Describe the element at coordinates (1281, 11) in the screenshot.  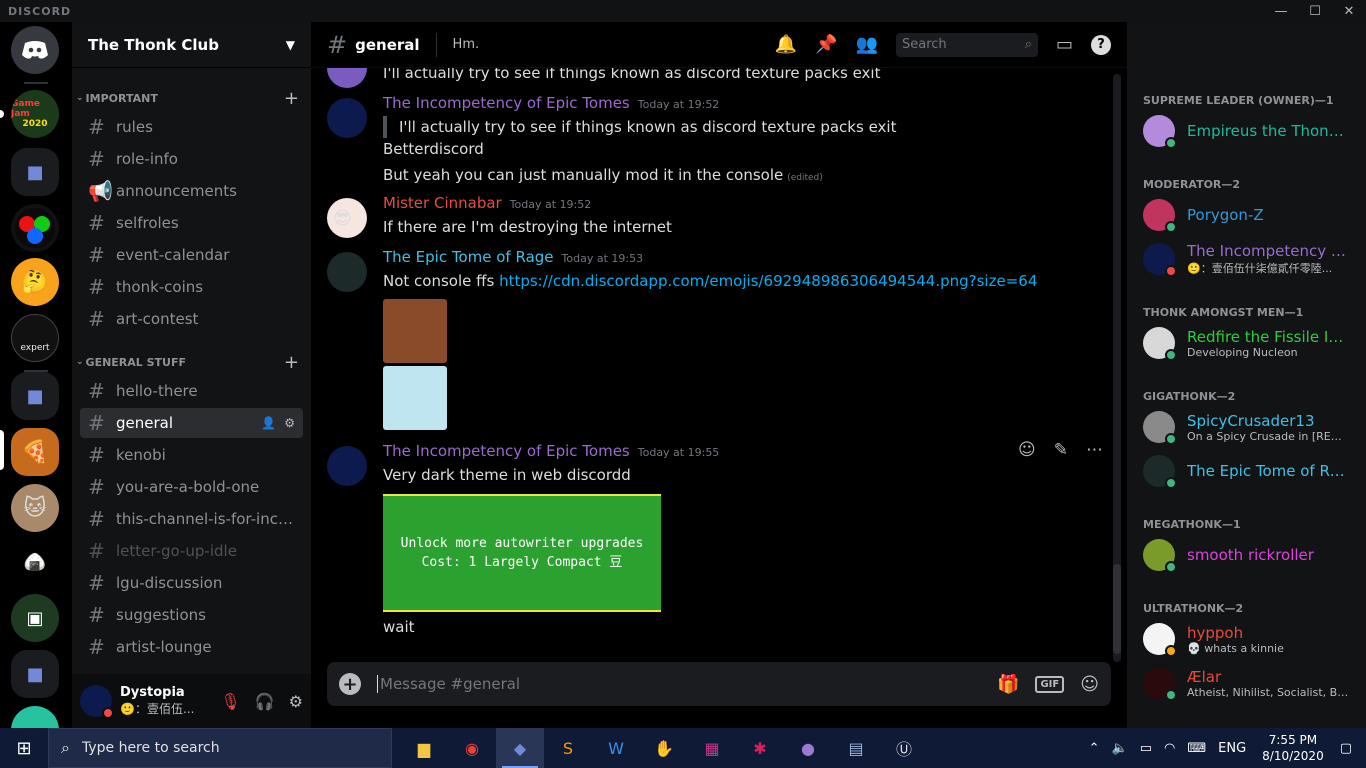
I see `minimize-button: —` at that location.